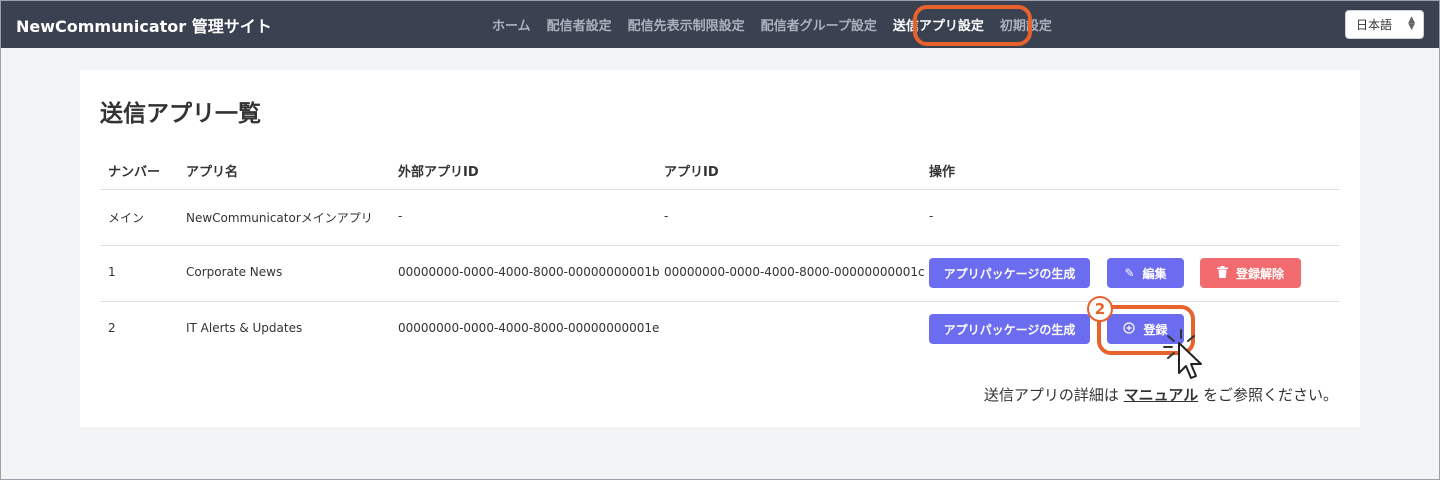 This screenshot has height=480, width=1440. I want to click on column-header-actions: 操作, so click(942, 172).